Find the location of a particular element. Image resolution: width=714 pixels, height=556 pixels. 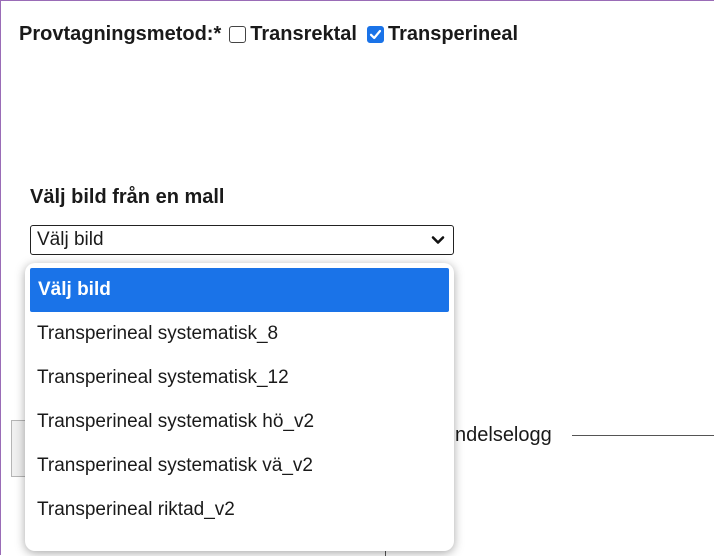

transperineal-checkbox is located at coordinates (375, 34).